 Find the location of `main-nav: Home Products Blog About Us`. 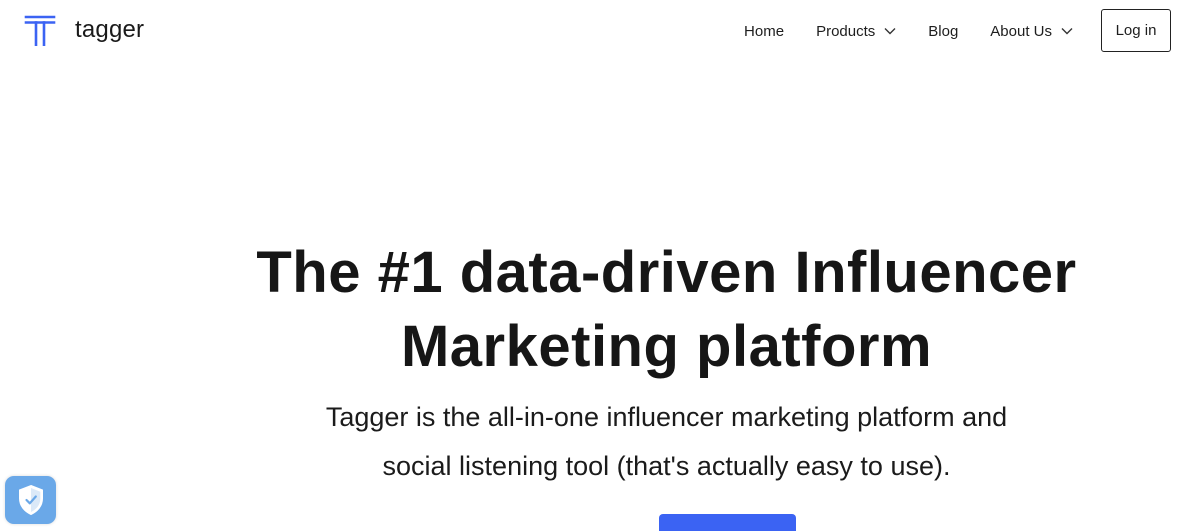

main-nav: Home Products Blog About Us is located at coordinates (908, 31).